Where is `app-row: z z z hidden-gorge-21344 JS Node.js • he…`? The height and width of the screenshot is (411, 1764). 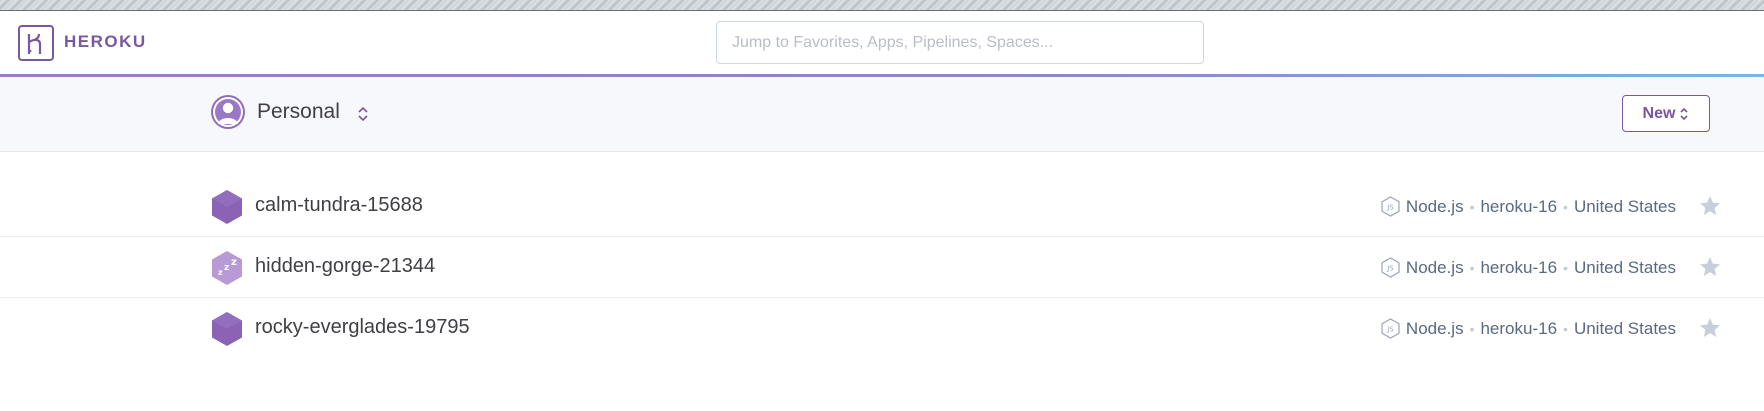
app-row: z z z hidden-gorge-21344 JS Node.js • he… is located at coordinates (882, 267).